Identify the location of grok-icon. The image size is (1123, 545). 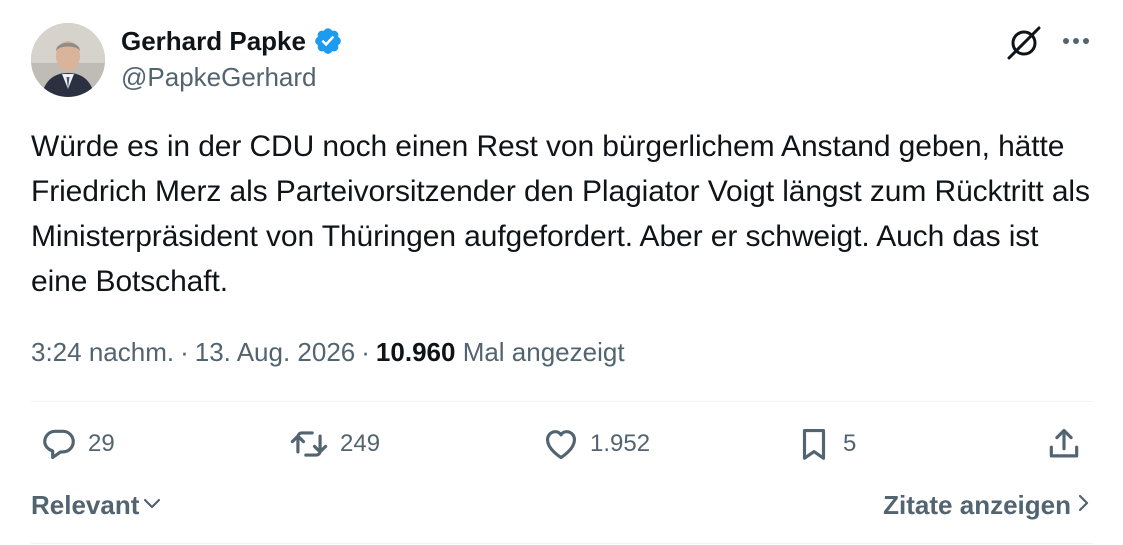
(1024, 43).